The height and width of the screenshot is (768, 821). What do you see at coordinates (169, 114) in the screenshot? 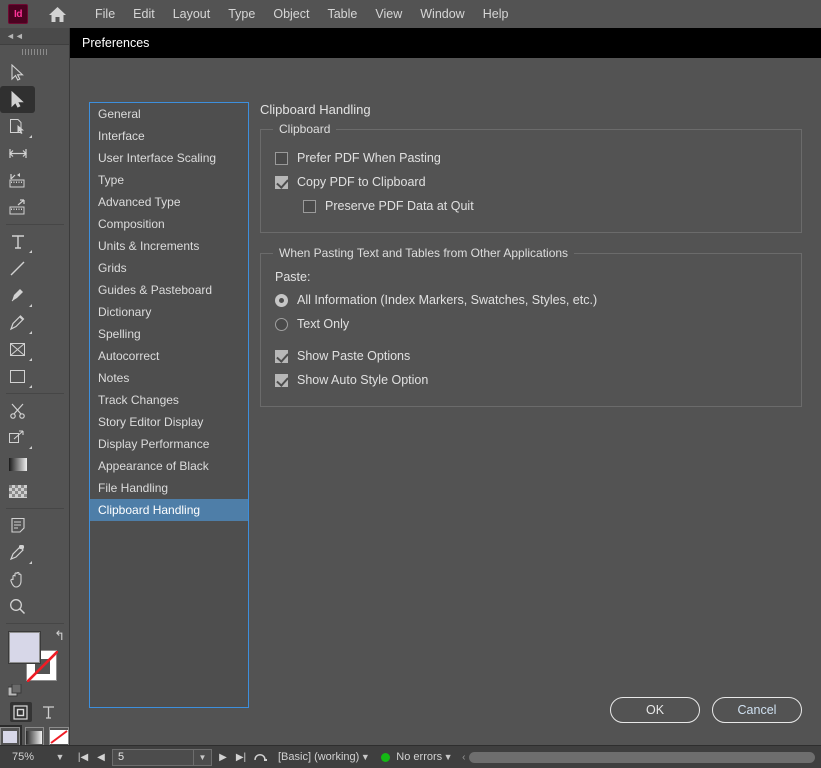
I see `category-item-general: General` at bounding box center [169, 114].